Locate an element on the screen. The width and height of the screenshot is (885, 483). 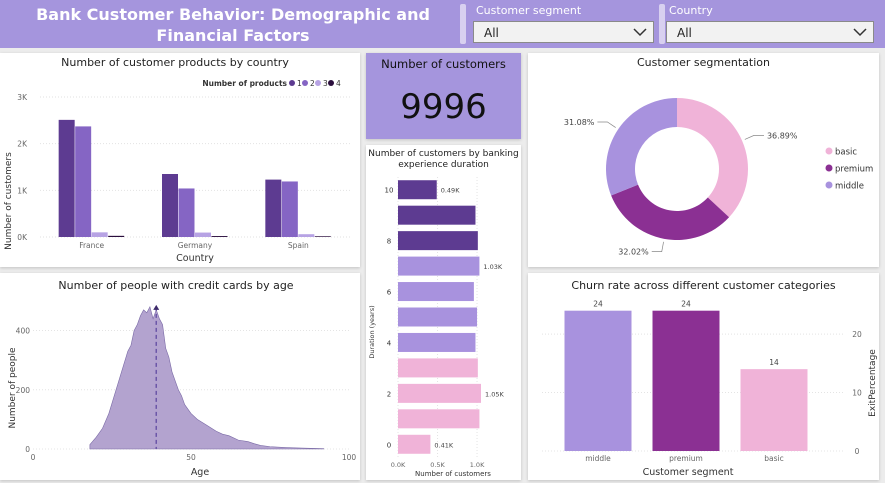
y-tick-label: 3K is located at coordinates (22, 97).